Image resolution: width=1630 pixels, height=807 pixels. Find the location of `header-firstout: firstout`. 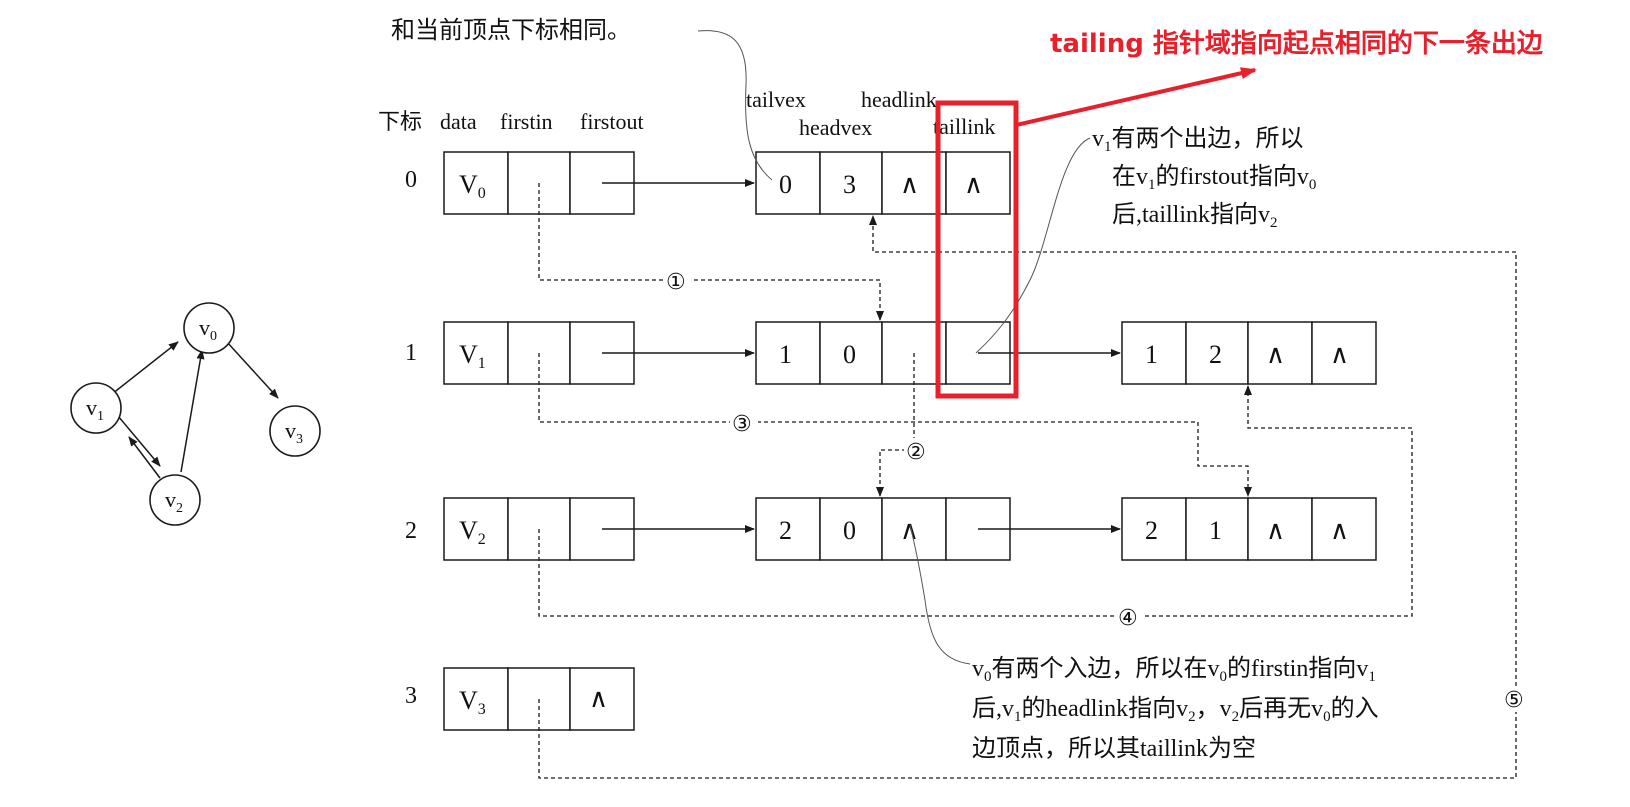

header-firstout: firstout is located at coordinates (612, 121).